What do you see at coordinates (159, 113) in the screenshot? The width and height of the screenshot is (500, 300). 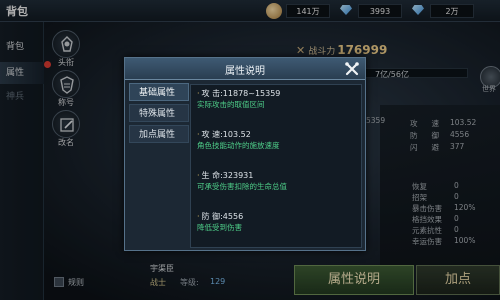 I see `tab-special-attributes: 特殊属性` at bounding box center [159, 113].